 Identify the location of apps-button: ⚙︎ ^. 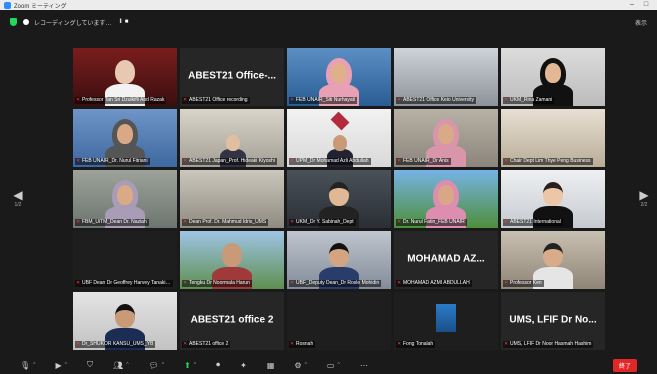
(300, 365).